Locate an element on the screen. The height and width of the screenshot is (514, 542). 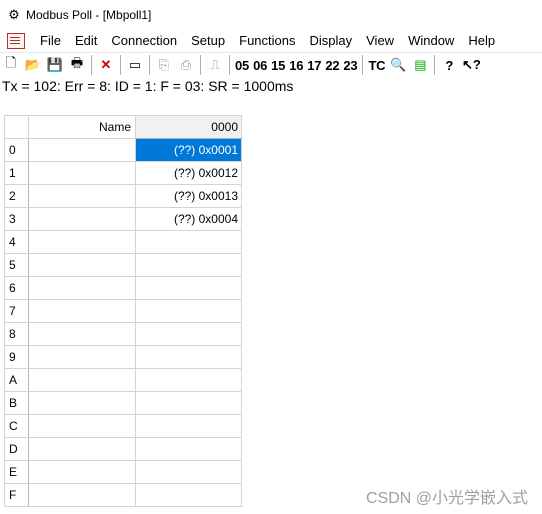
table-row: 6 is located at coordinates (123, 288).